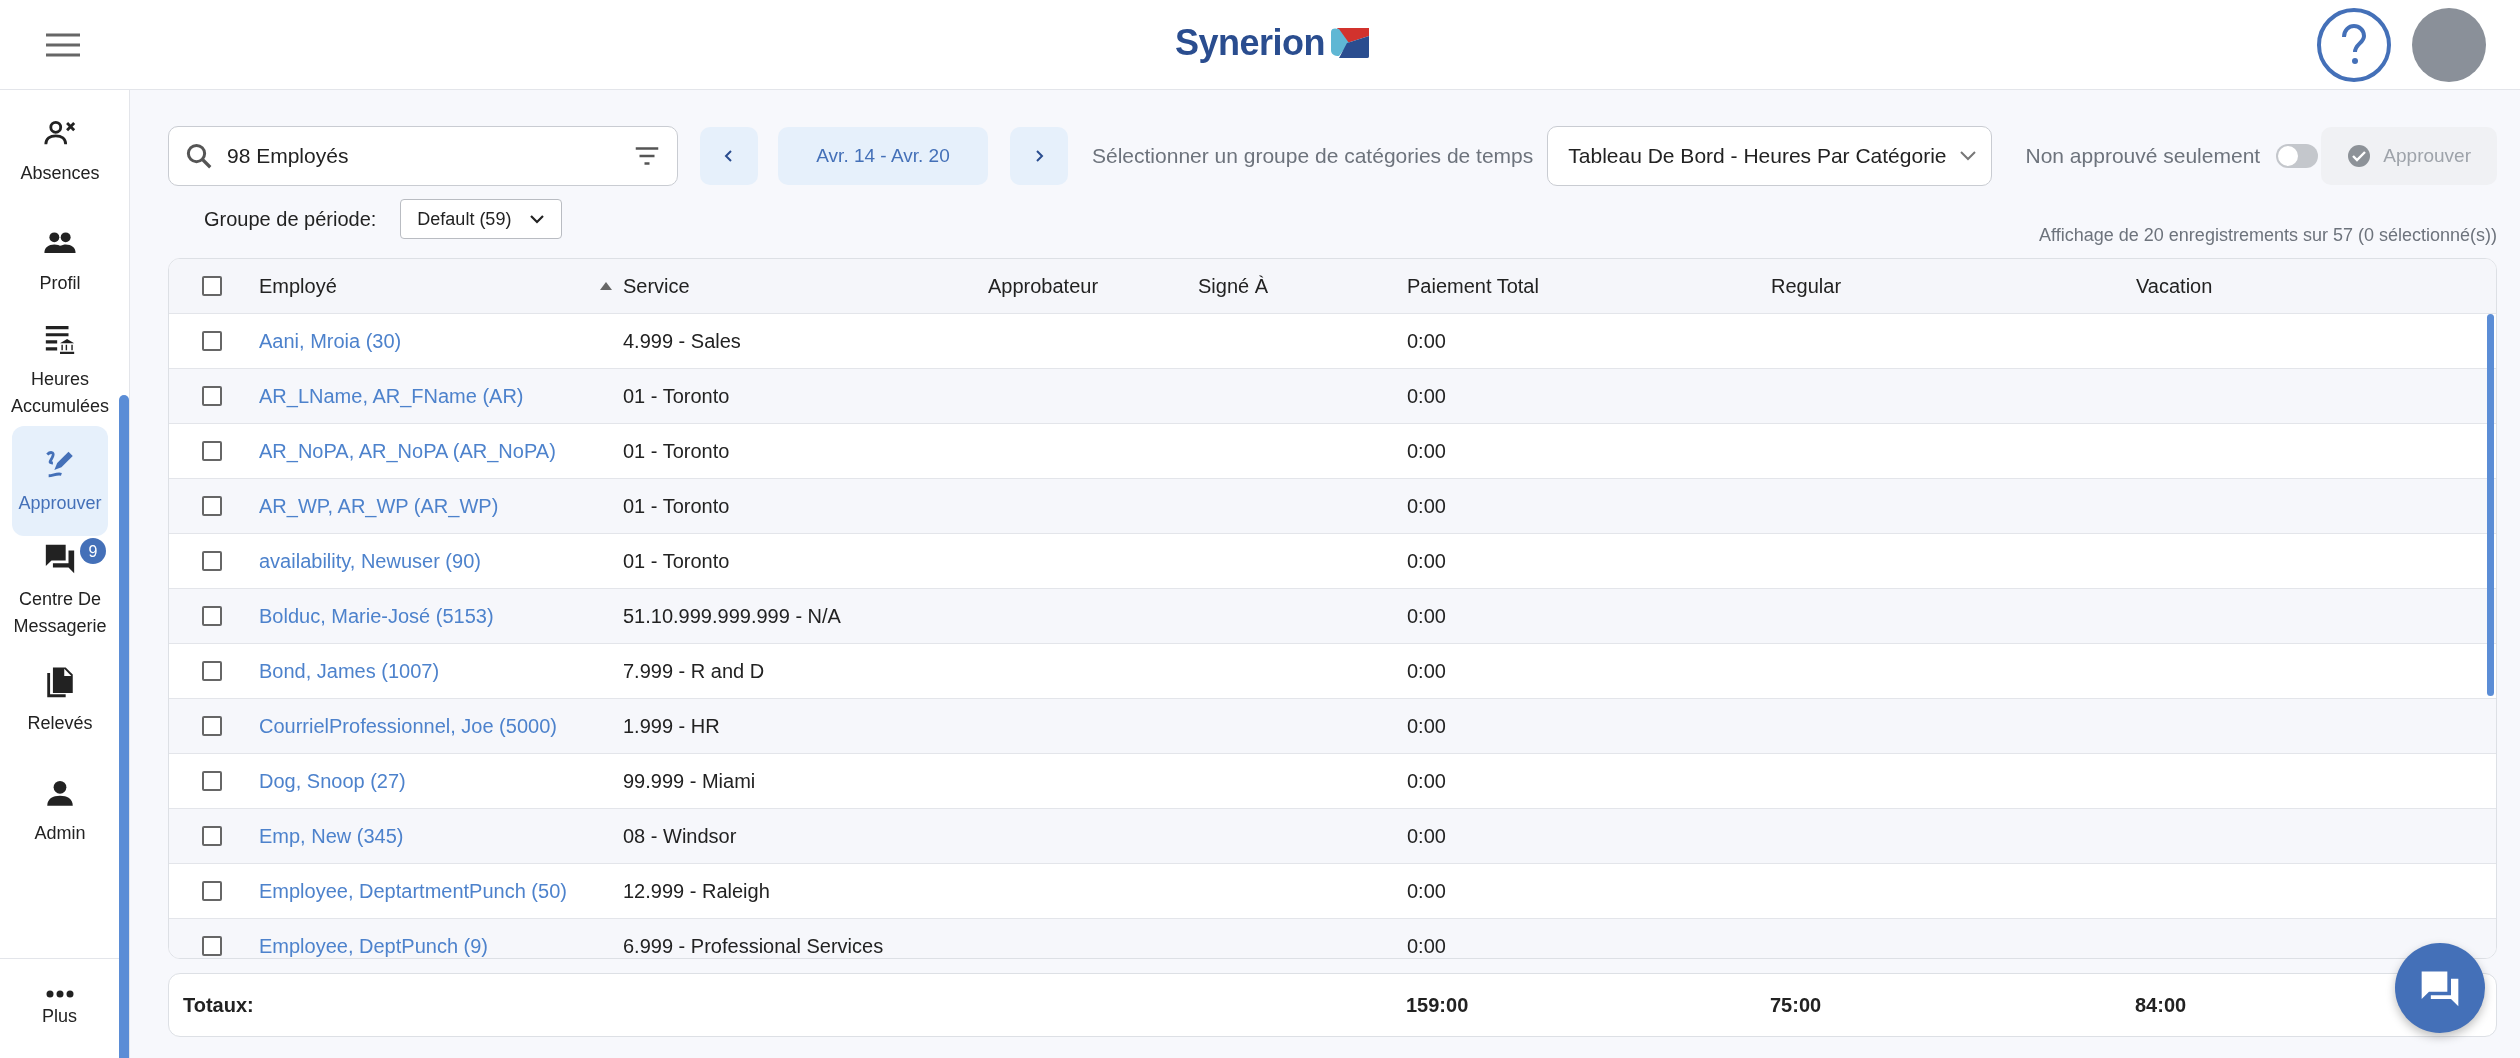  I want to click on table-cell-text: 1.999 - HR, so click(672, 726).